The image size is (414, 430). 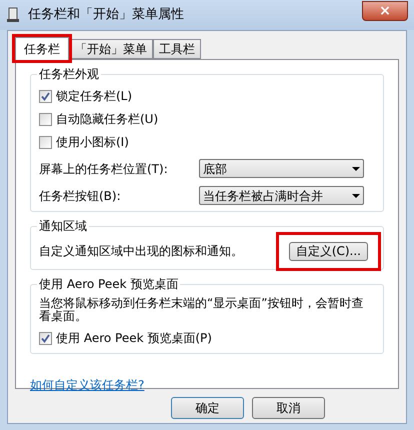 What do you see at coordinates (42, 48) in the screenshot?
I see `tab: 任务栏` at bounding box center [42, 48].